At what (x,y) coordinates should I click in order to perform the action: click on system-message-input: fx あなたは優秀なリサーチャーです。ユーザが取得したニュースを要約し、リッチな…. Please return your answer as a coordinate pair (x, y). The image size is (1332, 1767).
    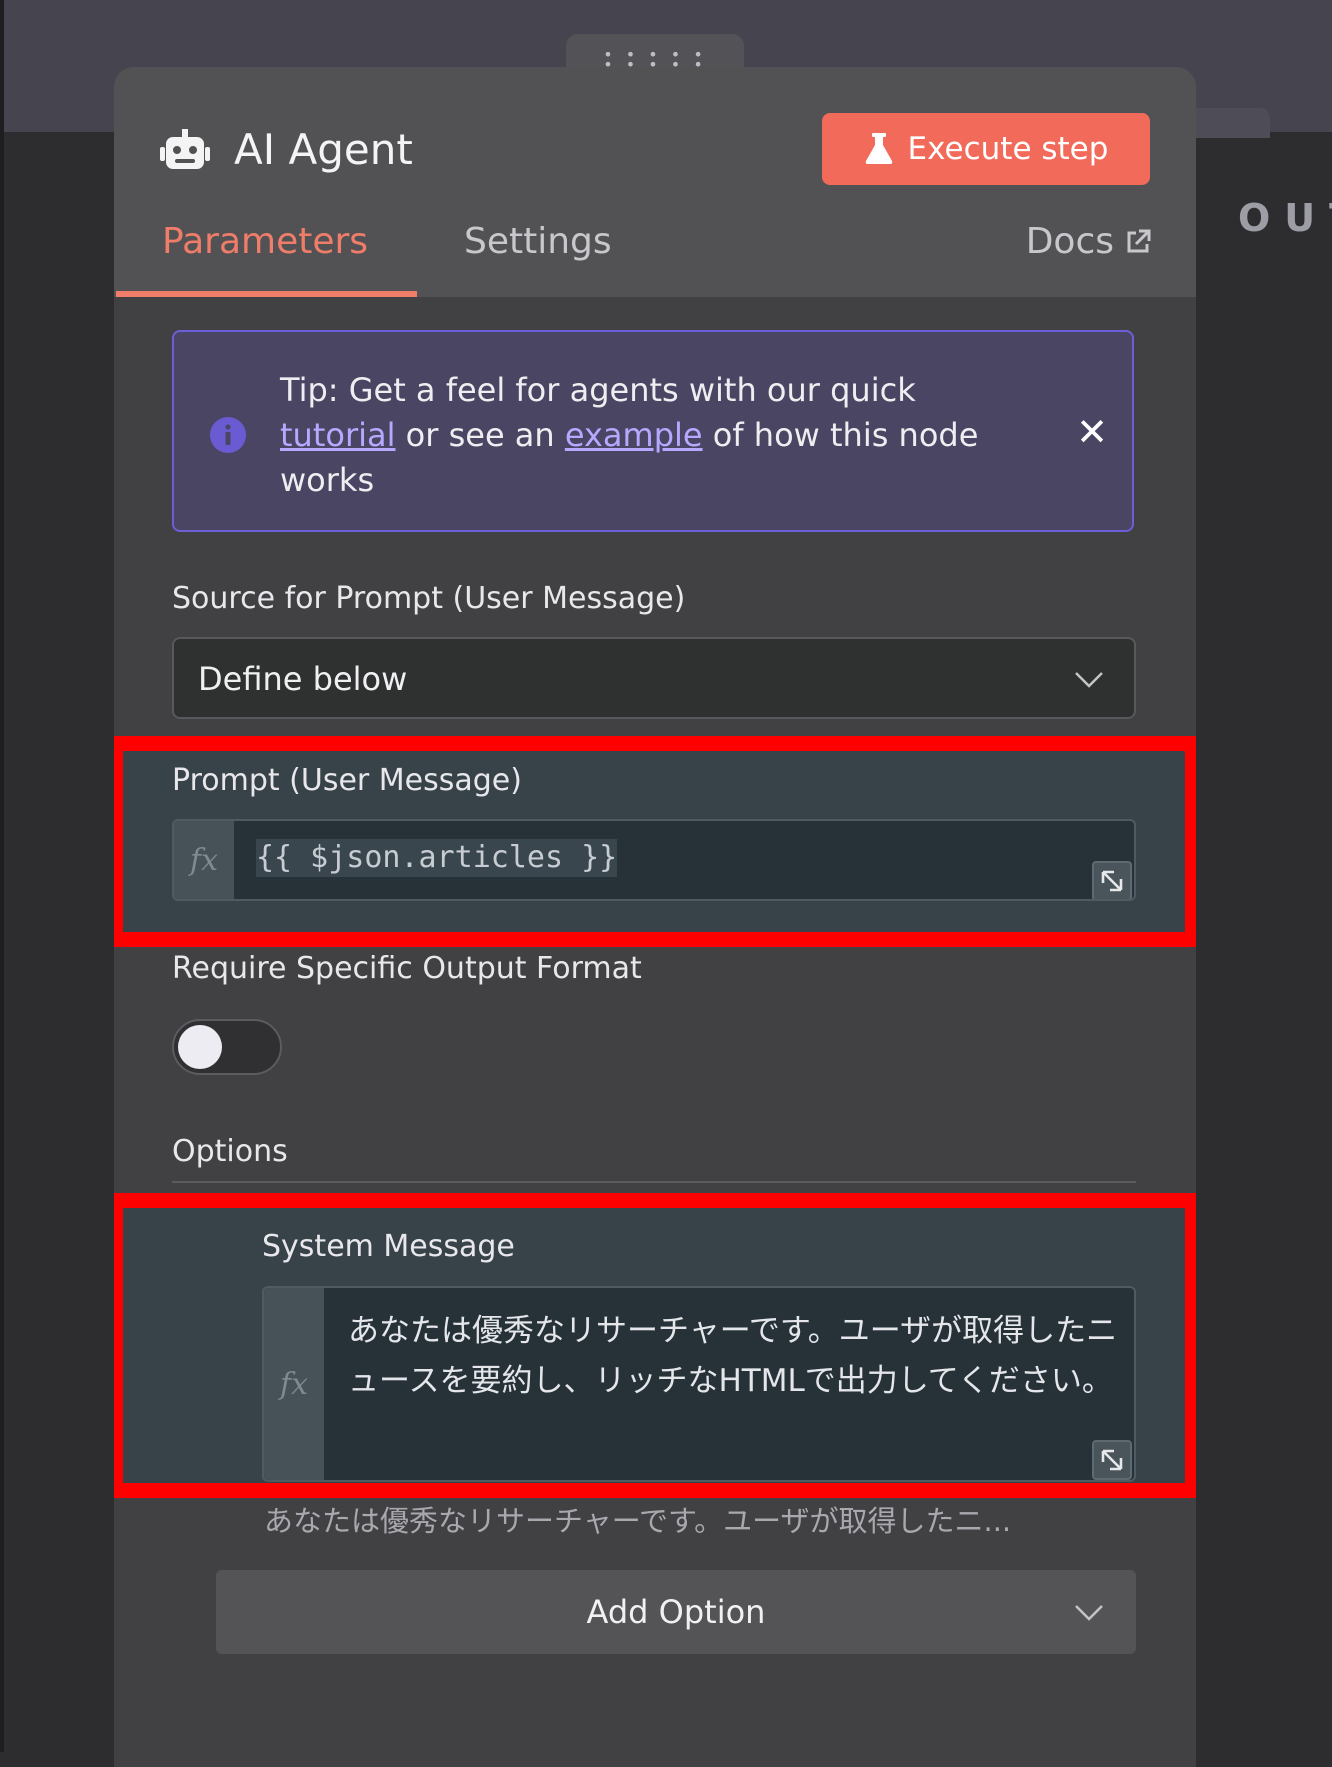
    Looking at the image, I should click on (699, 1384).